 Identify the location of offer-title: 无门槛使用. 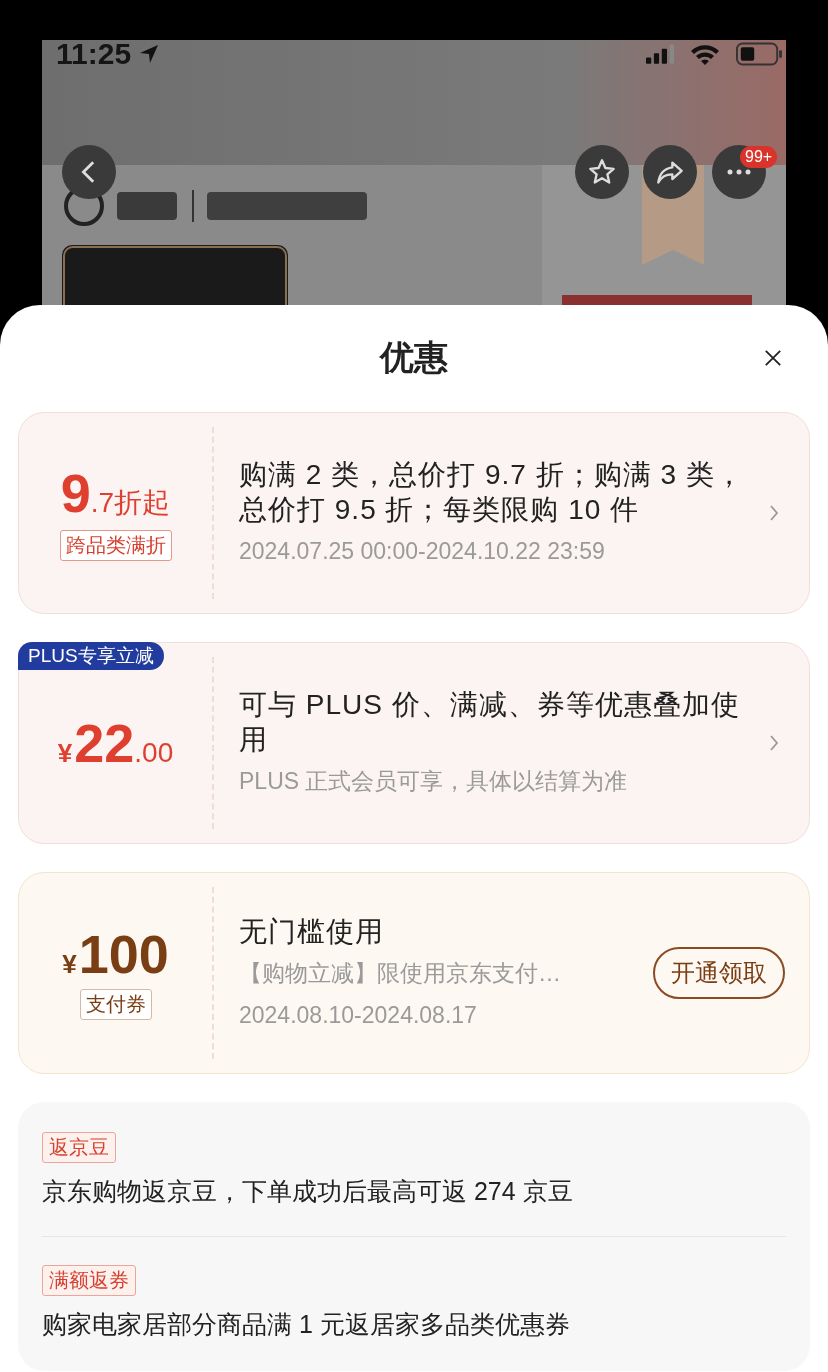
(312, 931).